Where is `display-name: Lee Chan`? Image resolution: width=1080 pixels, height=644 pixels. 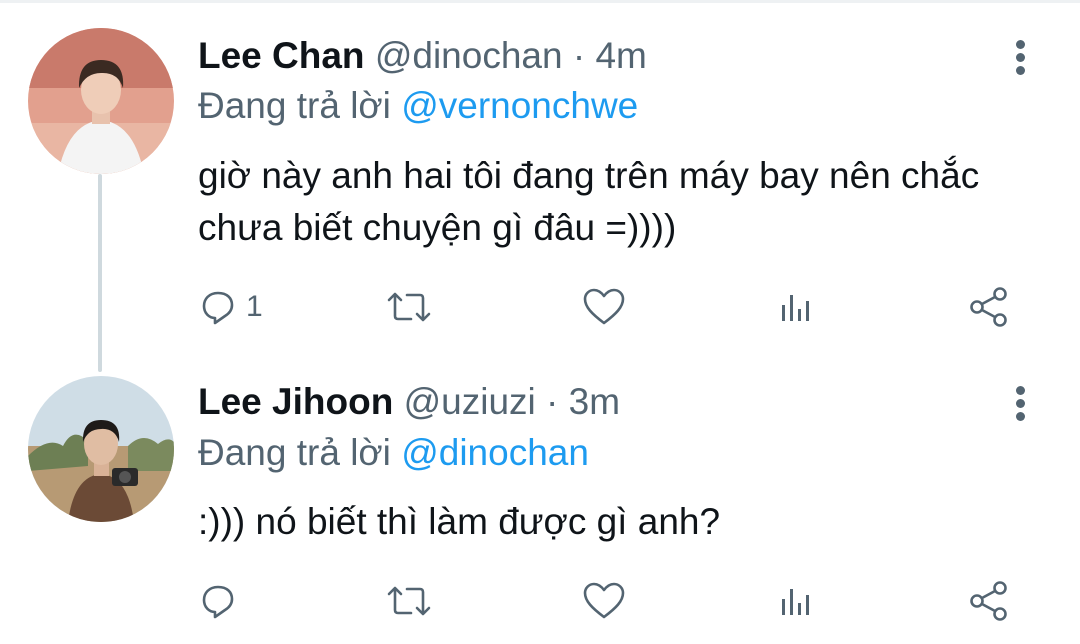
display-name: Lee Chan is located at coordinates (281, 55).